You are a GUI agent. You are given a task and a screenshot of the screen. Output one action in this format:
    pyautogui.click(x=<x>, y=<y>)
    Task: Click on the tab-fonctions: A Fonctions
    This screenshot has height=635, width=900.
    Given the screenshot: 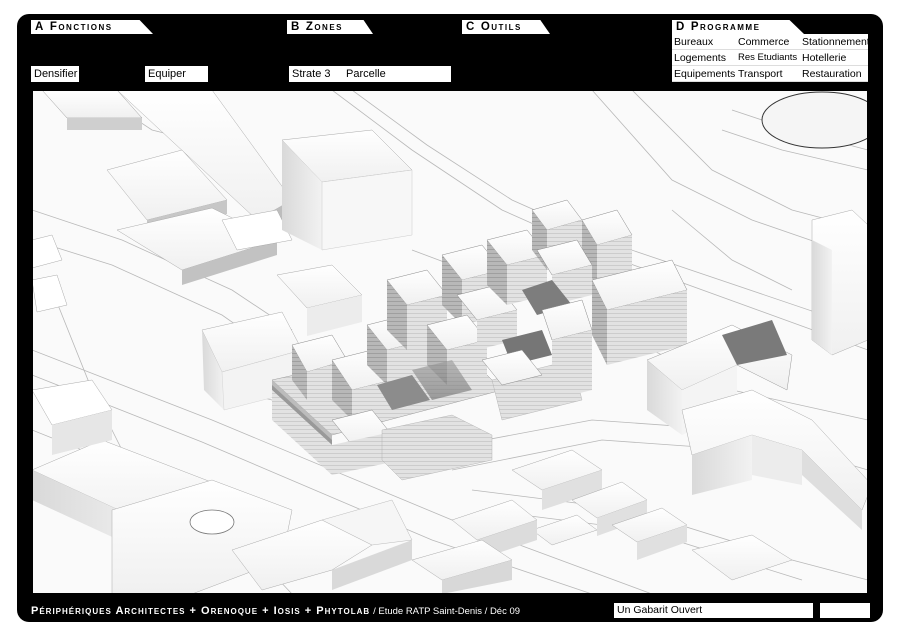 What is the action you would take?
    pyautogui.click(x=92, y=27)
    